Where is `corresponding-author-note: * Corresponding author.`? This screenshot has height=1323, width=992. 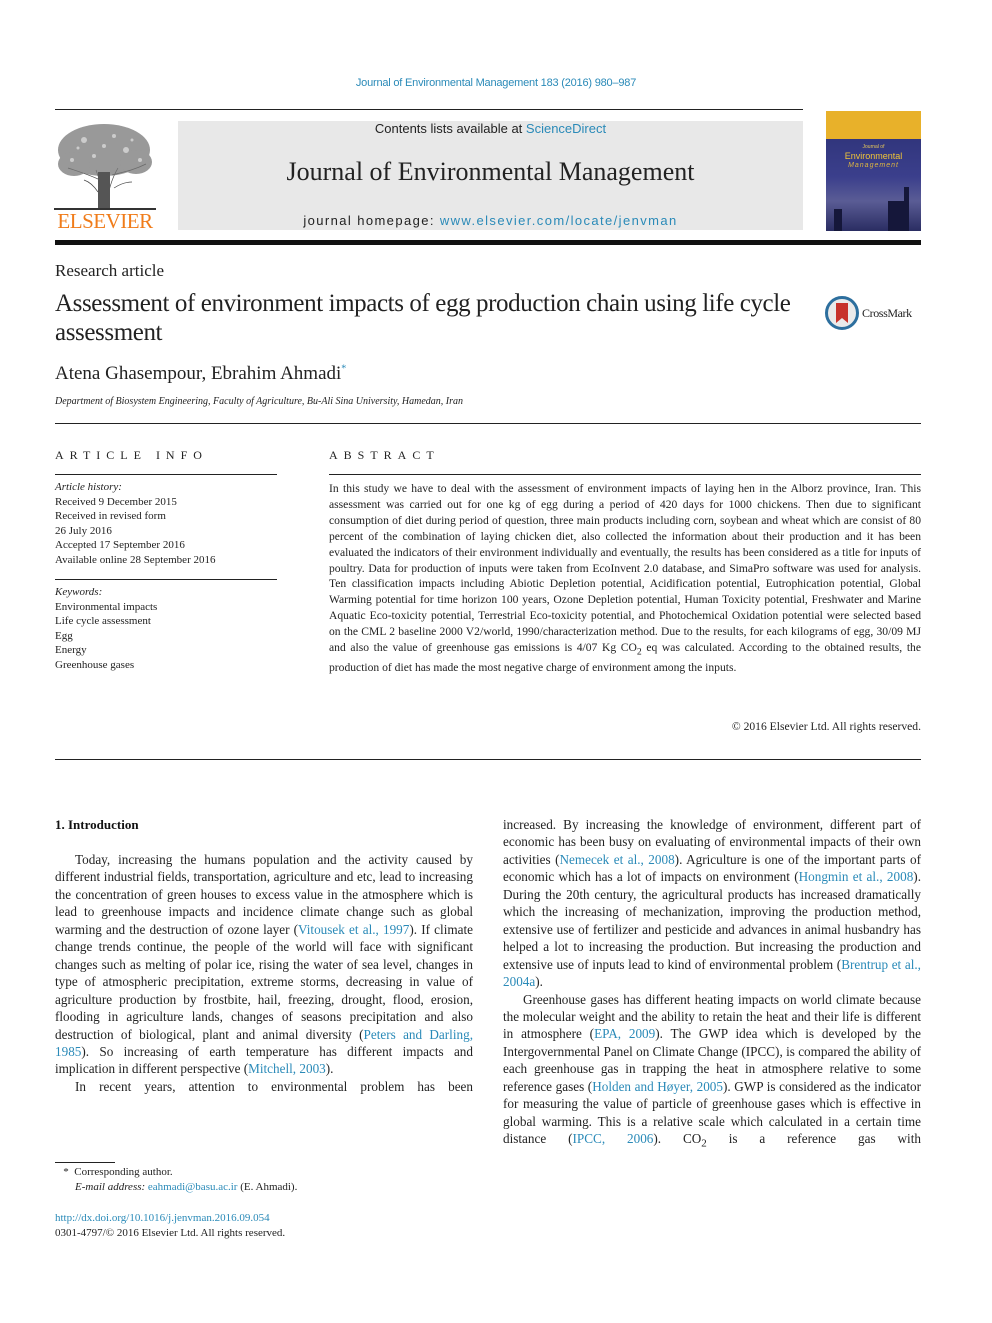 corresponding-author-note: * Corresponding author. is located at coordinates (176, 1172).